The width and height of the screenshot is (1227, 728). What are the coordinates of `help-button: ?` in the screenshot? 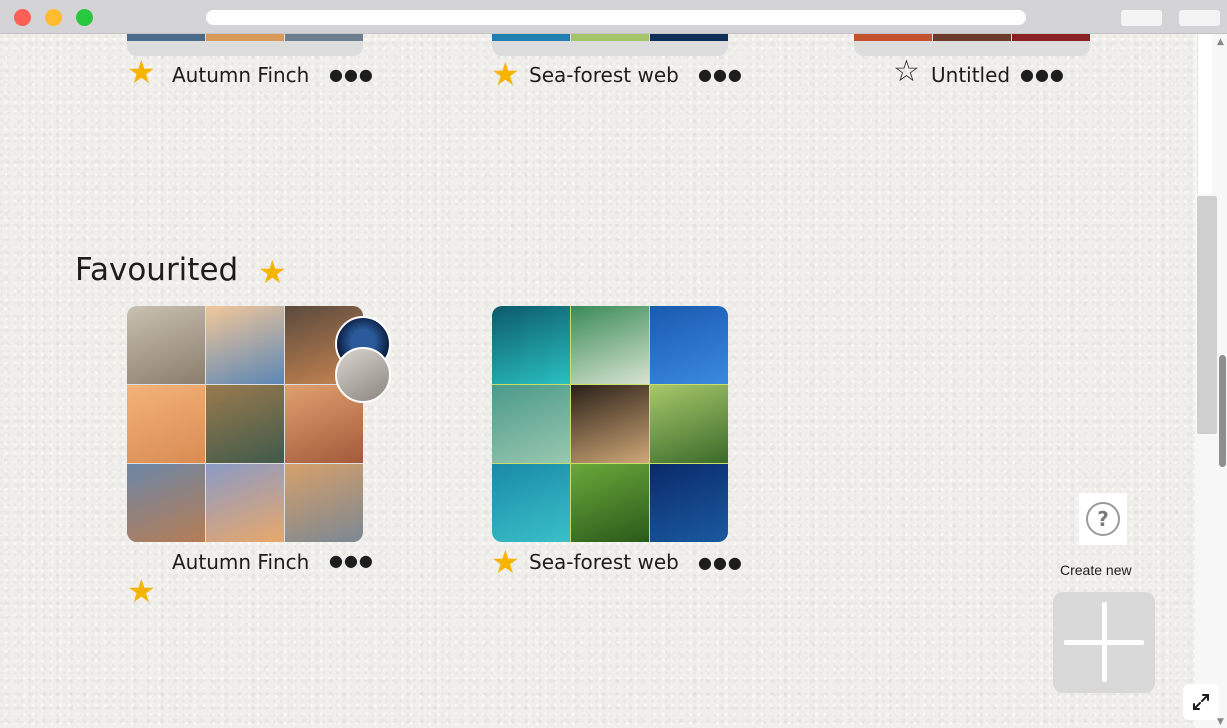 It's located at (1103, 519).